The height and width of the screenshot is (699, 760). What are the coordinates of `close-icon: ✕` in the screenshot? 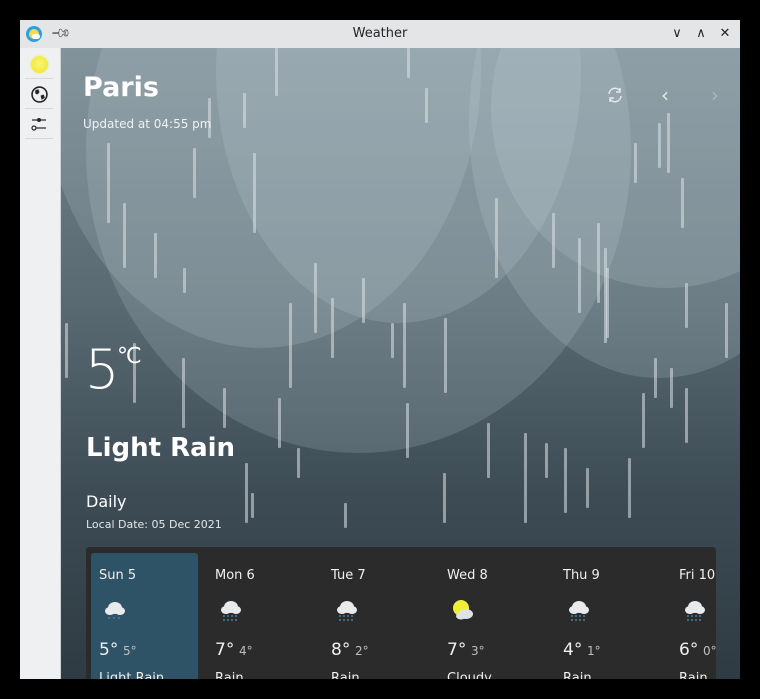 It's located at (725, 33).